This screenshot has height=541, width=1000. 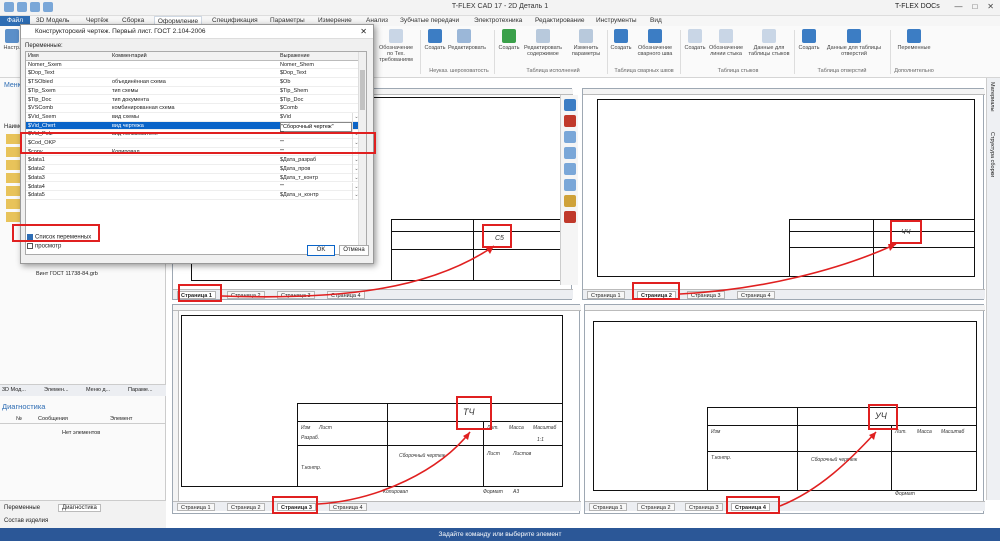 What do you see at coordinates (83, 514) in the screenshot?
I see `bottom-panel-tabs: Переменные Диагностика Состав изделия` at bounding box center [83, 514].